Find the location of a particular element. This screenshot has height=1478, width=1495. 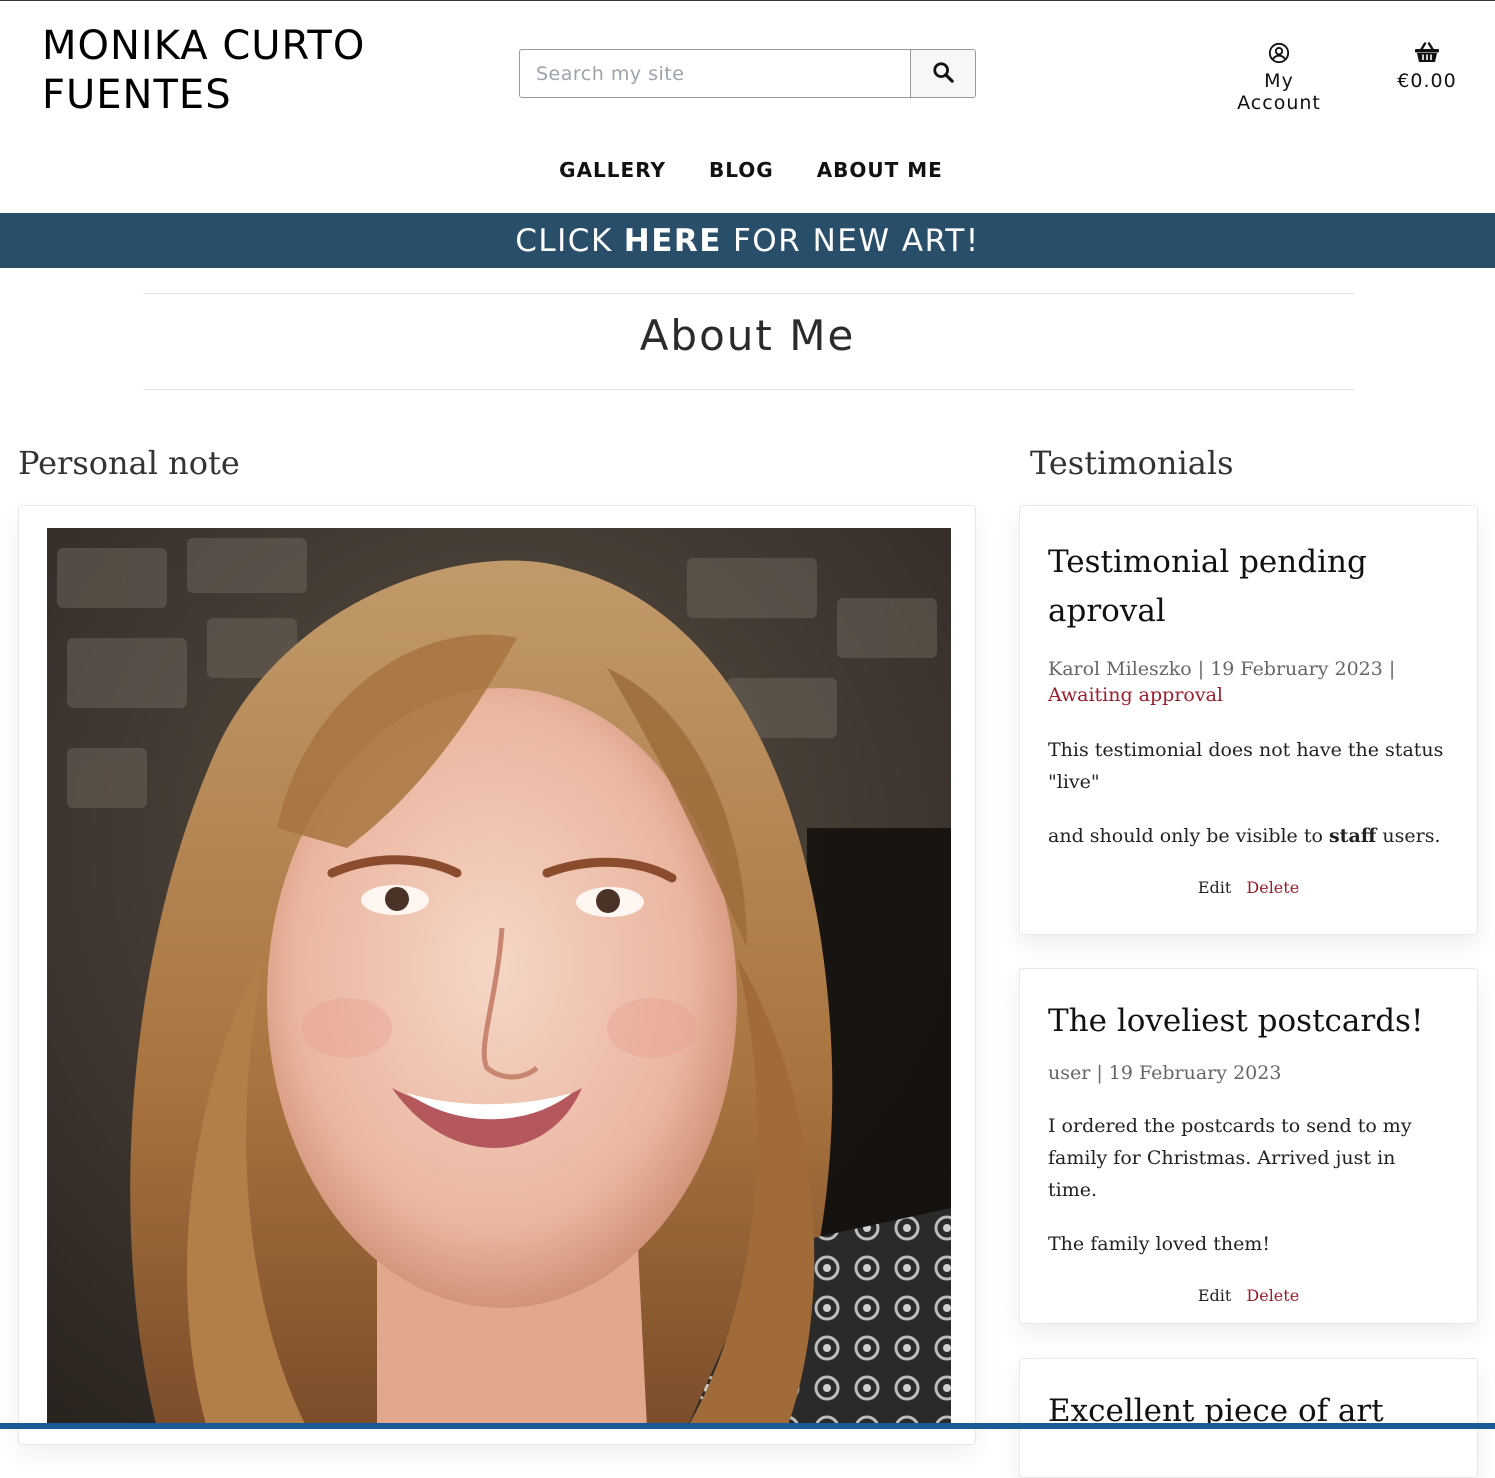

nav-about-me: ABOUT ME is located at coordinates (880, 170).